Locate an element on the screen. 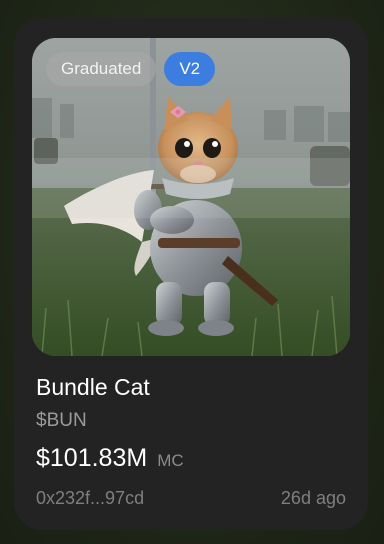 This screenshot has height=544, width=384. token-name: Bundle Cat is located at coordinates (93, 387).